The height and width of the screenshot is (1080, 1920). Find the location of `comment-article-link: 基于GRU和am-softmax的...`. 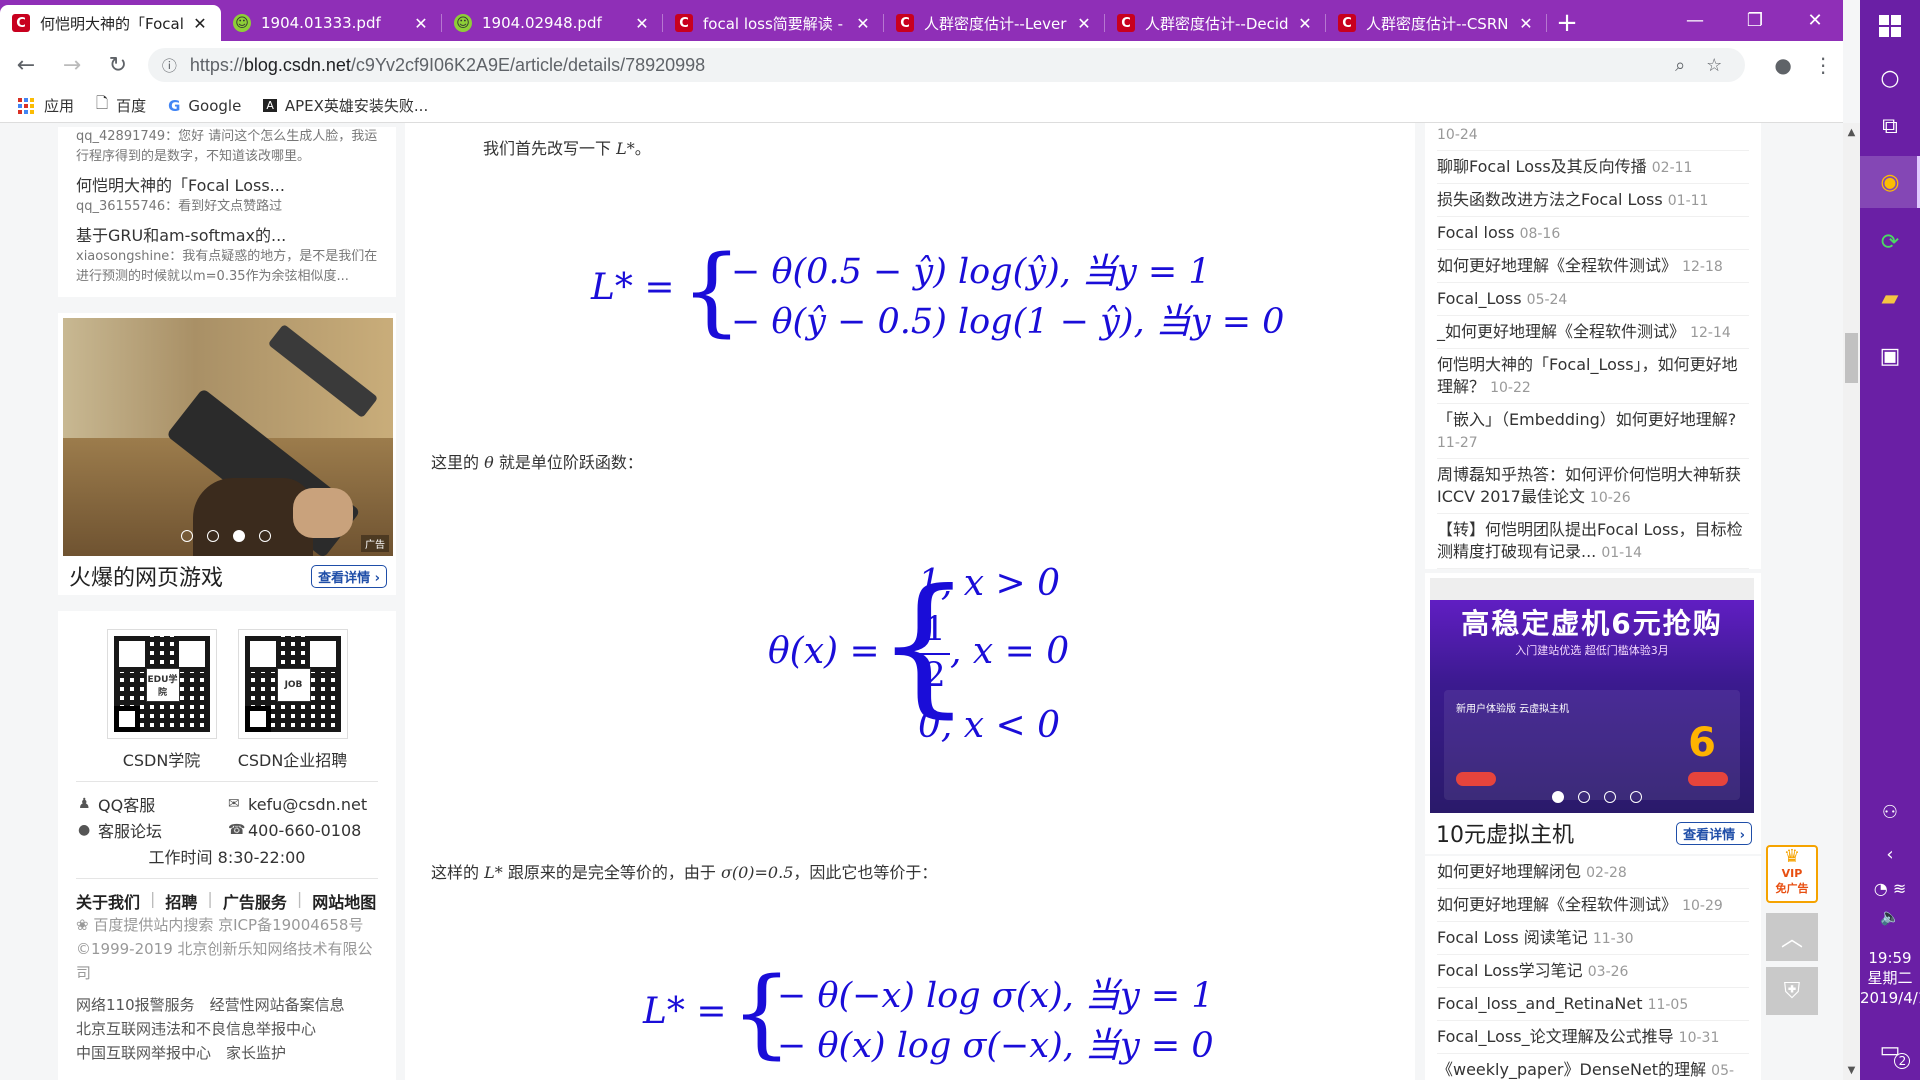

comment-article-link: 基于GRU和am-softmax的... is located at coordinates (227, 236).